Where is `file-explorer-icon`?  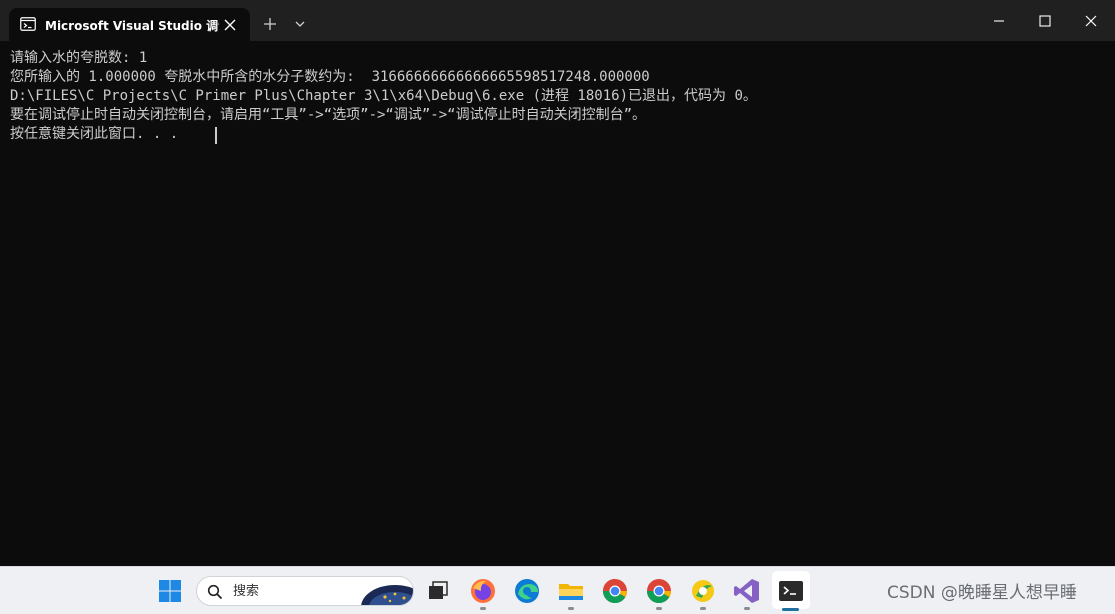 file-explorer-icon is located at coordinates (571, 591).